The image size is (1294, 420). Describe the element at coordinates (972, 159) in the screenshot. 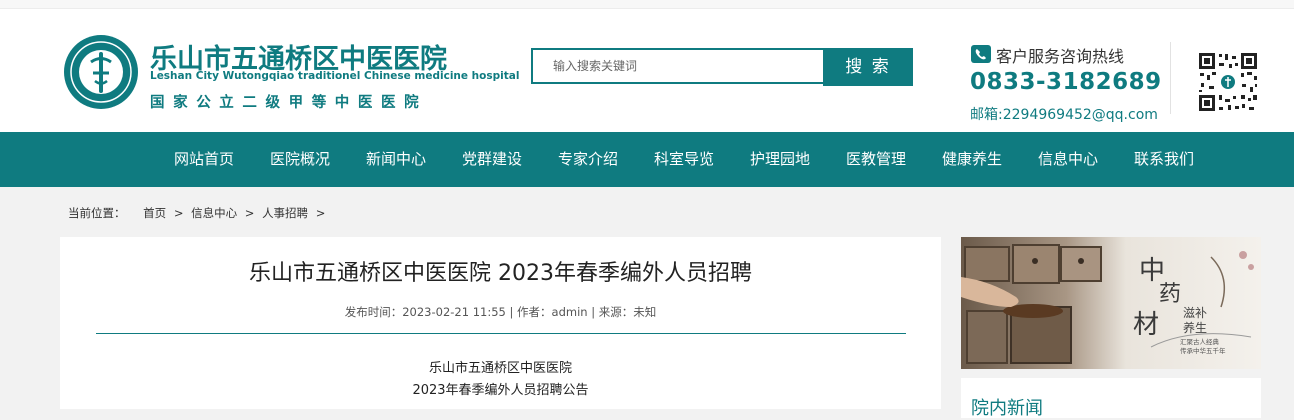

I see `nav-item-health: 健康养生` at that location.